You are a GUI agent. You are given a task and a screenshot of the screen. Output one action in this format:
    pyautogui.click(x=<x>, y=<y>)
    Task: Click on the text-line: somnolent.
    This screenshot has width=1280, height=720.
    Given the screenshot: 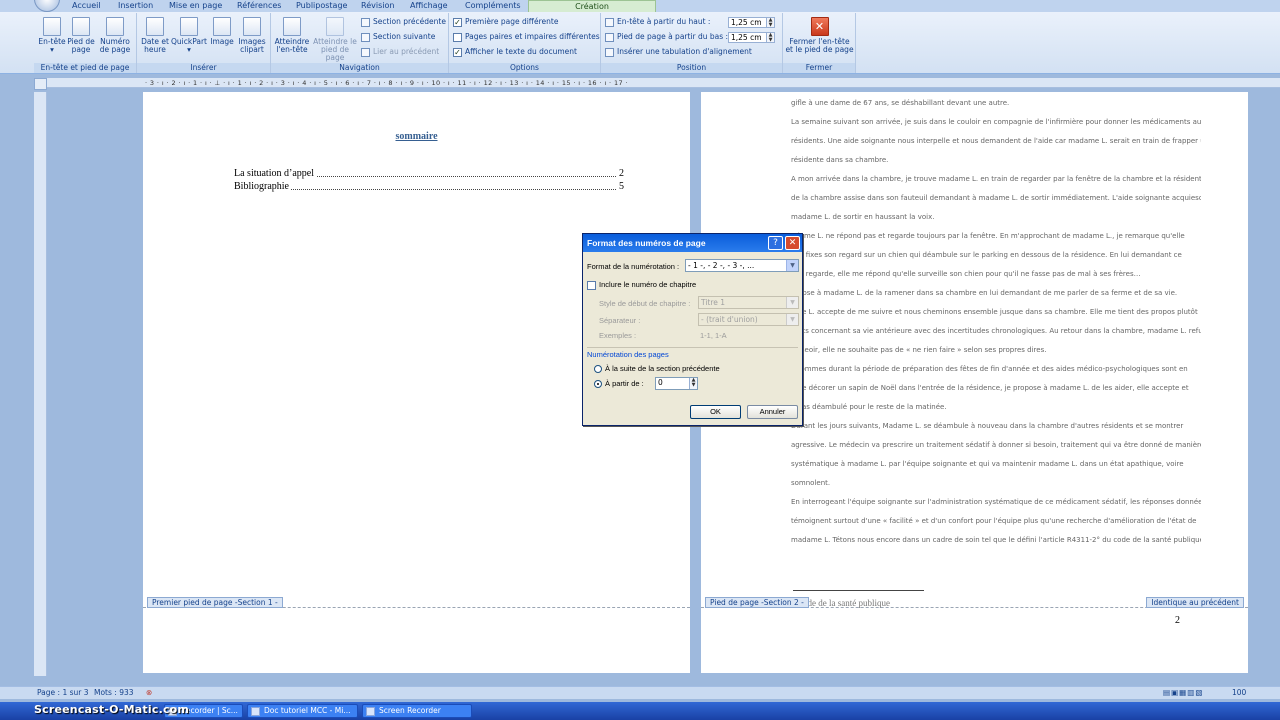 What is the action you would take?
    pyautogui.click(x=811, y=483)
    